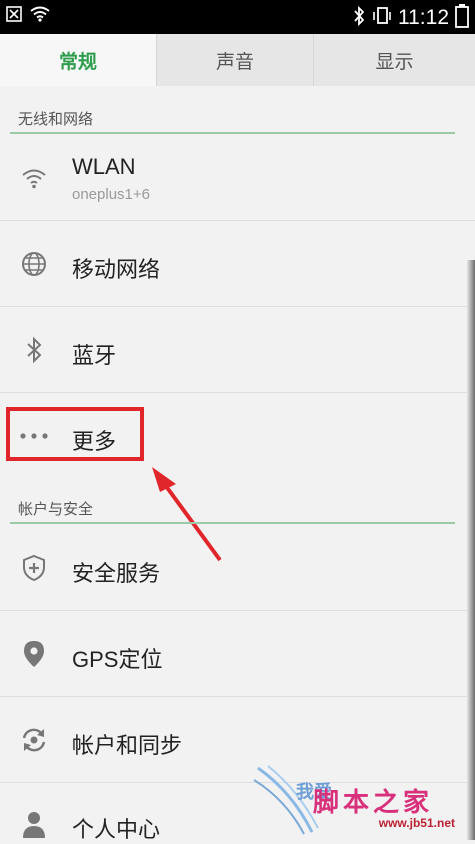 The image size is (475, 844). Describe the element at coordinates (34, 654) in the screenshot. I see `location-pin-icon` at that location.